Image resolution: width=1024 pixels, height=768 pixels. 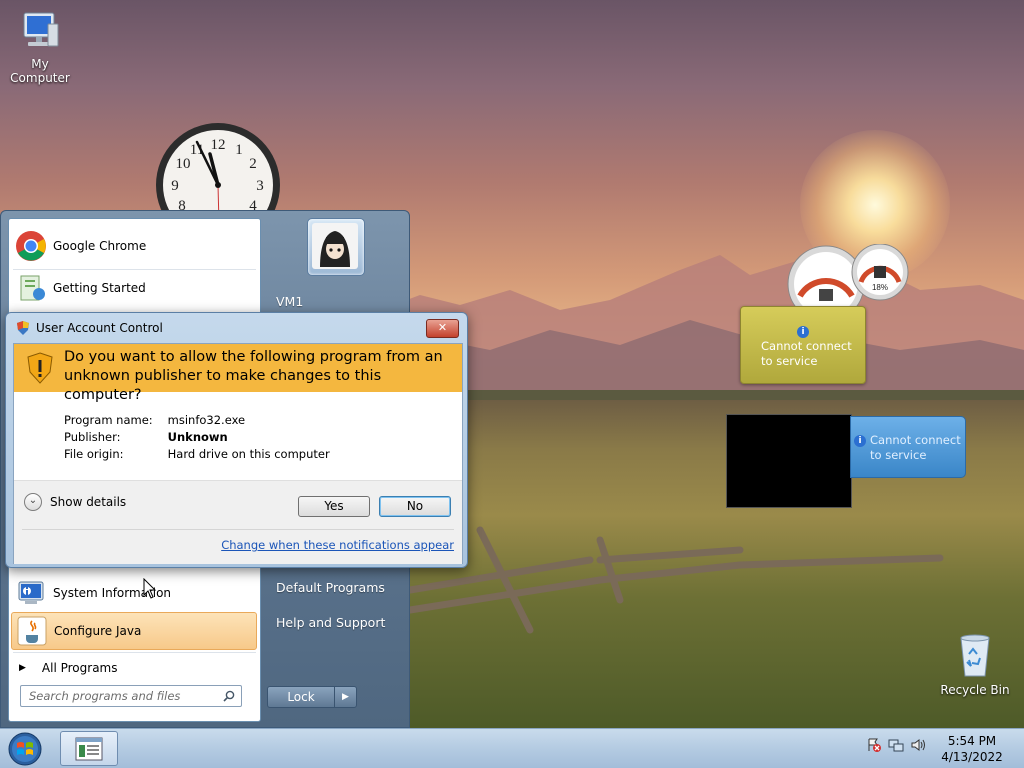 I want to click on lock-button: Lock, so click(x=301, y=697).